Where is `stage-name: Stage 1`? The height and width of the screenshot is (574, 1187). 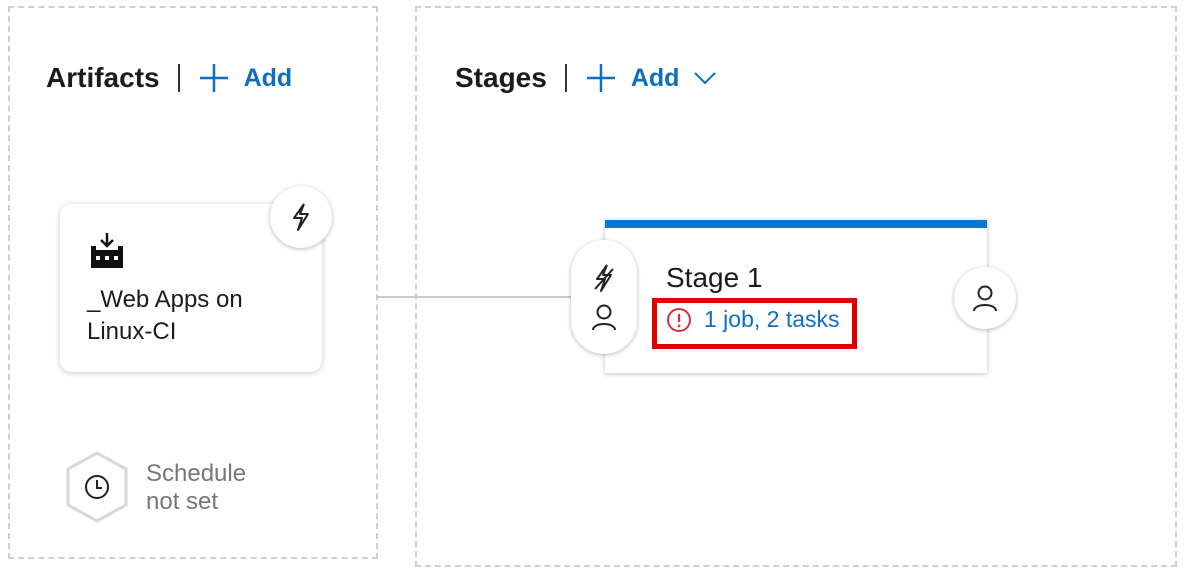
stage-name: Stage 1 is located at coordinates (714, 278).